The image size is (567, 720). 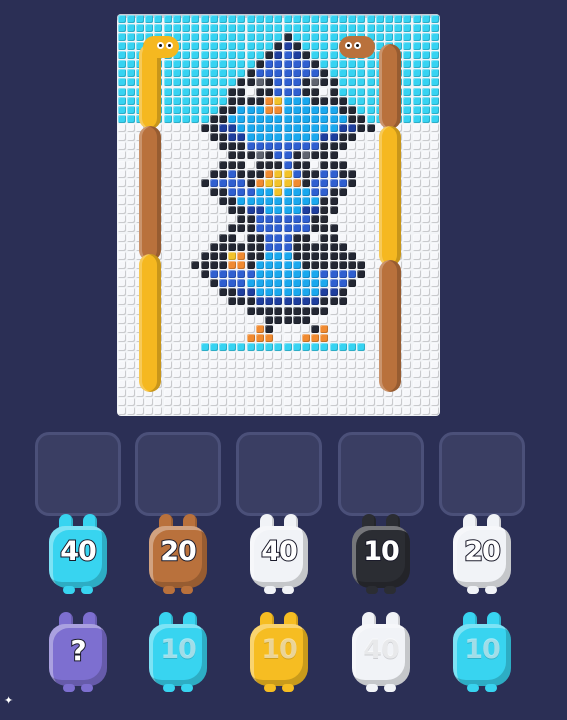 I want to click on brown-snake-right, so click(x=390, y=86).